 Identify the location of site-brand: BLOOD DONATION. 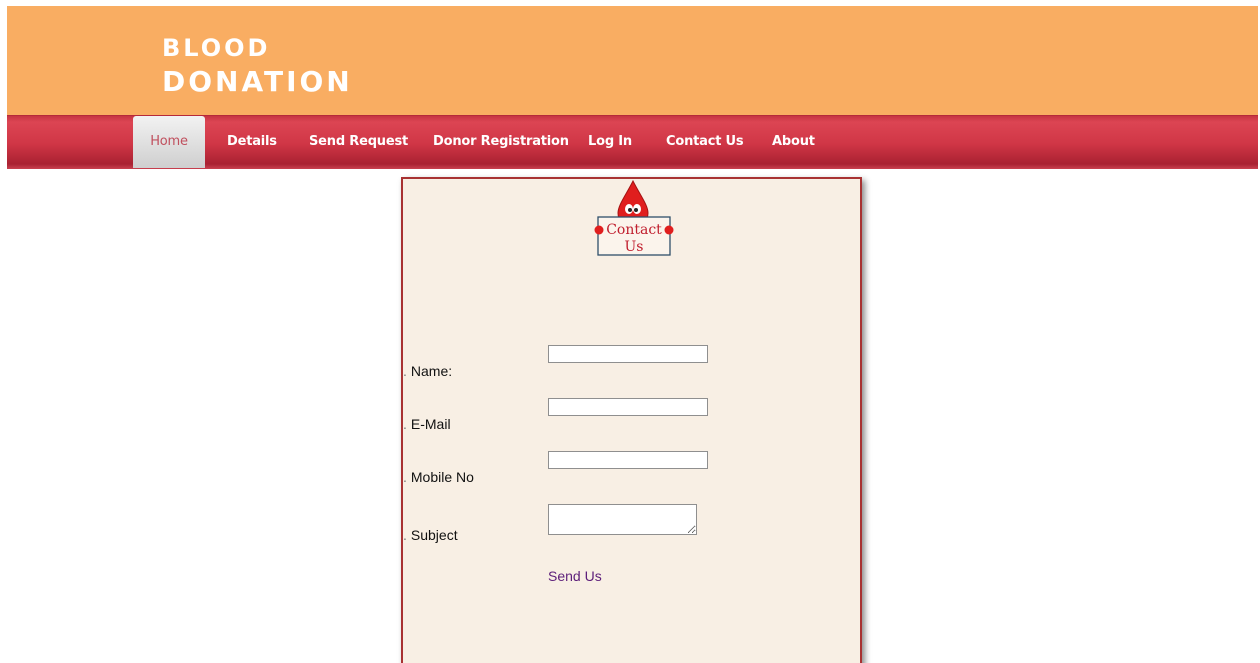
(257, 65).